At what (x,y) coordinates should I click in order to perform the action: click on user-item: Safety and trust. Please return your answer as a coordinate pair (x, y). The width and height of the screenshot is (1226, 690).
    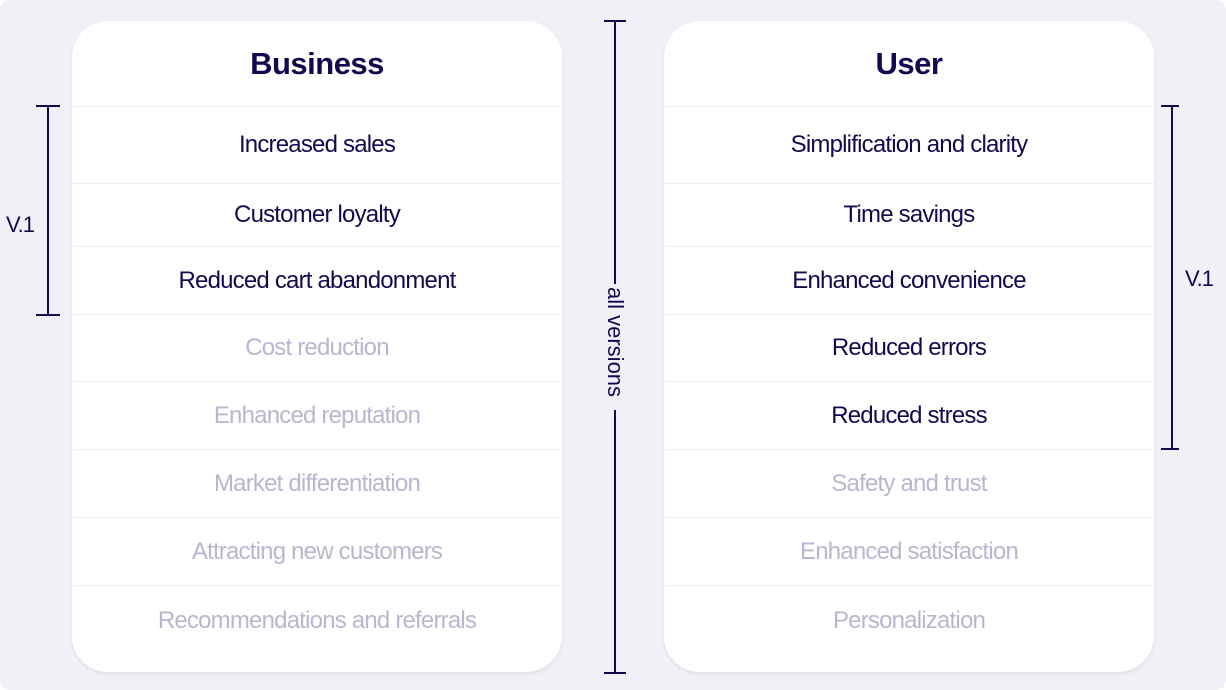
    Looking at the image, I should click on (909, 483).